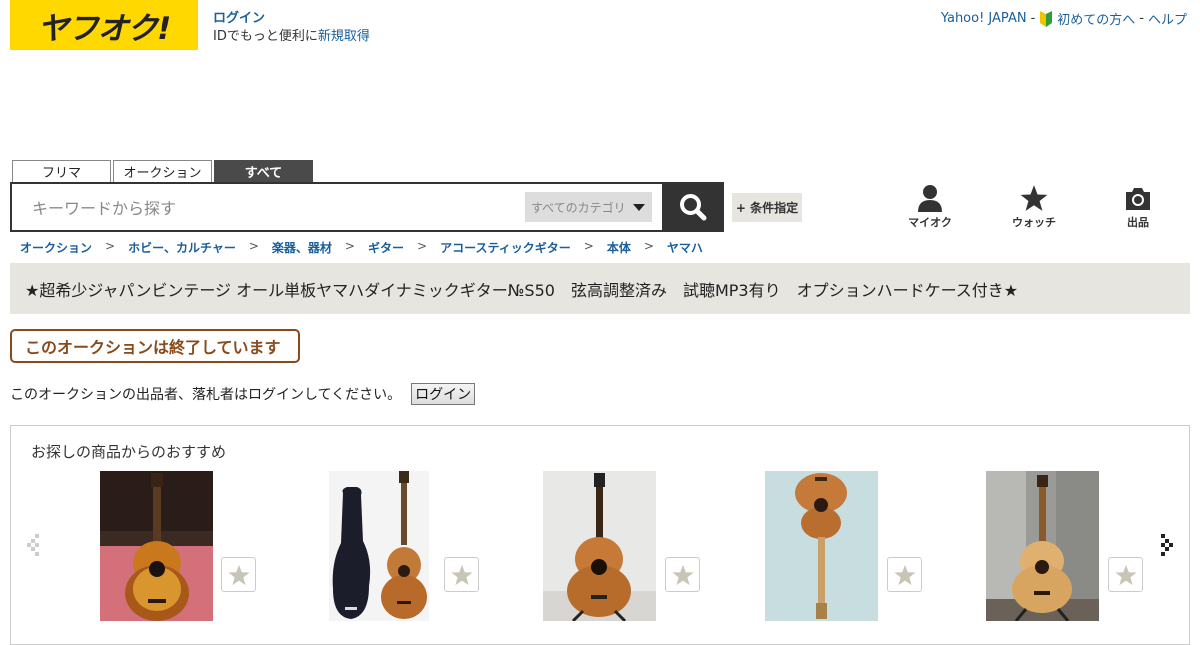 The height and width of the screenshot is (645, 1200). I want to click on login-area: ログイン IDでもっと便利に新規取得, so click(291, 28).